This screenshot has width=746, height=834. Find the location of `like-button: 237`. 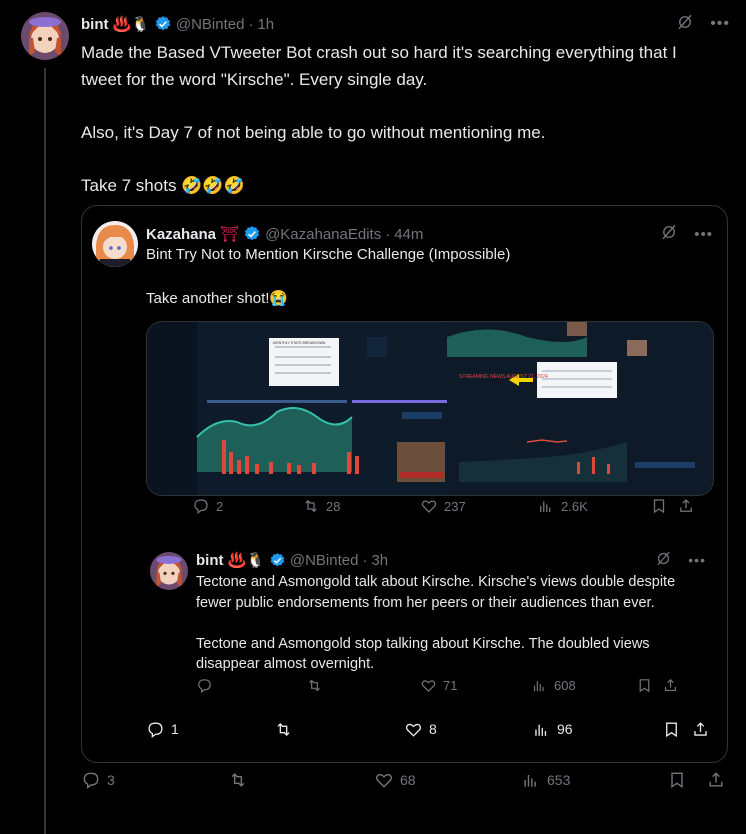

like-button: 237 is located at coordinates (443, 506).